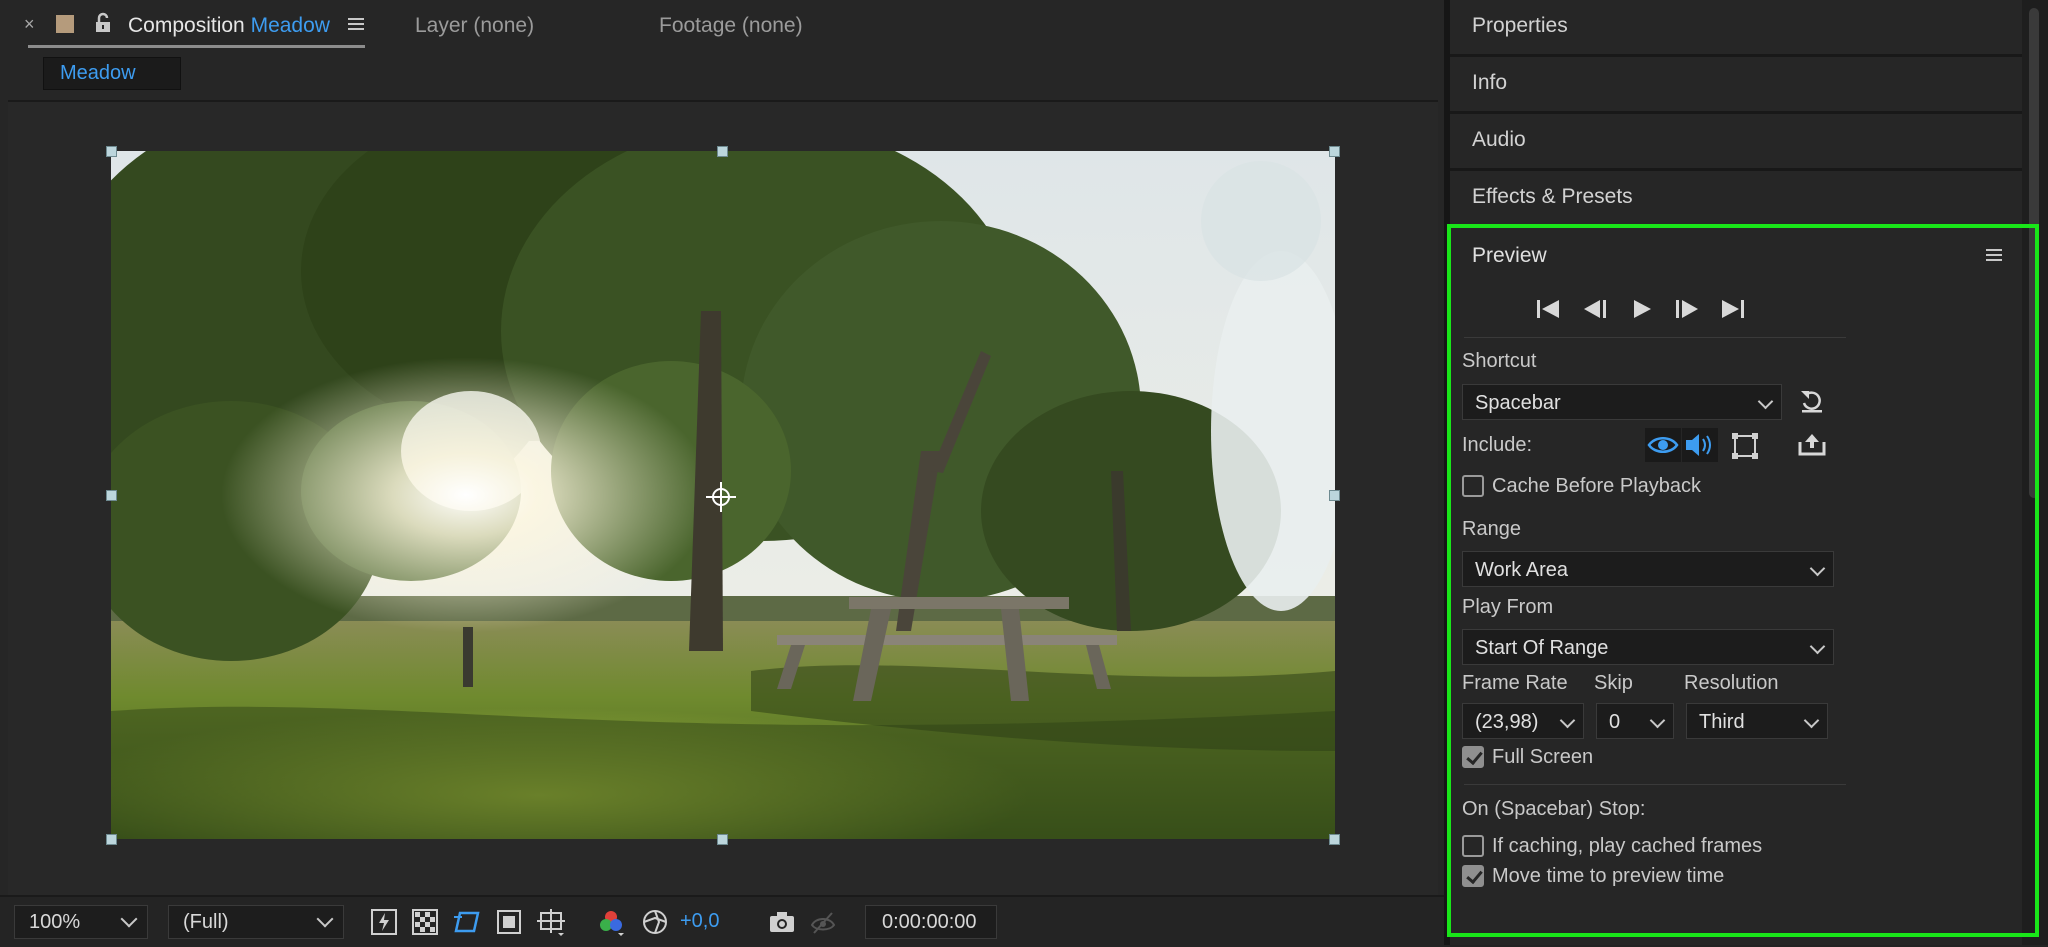  I want to click on frame-rate-dropdown: (23,98), so click(1523, 721).